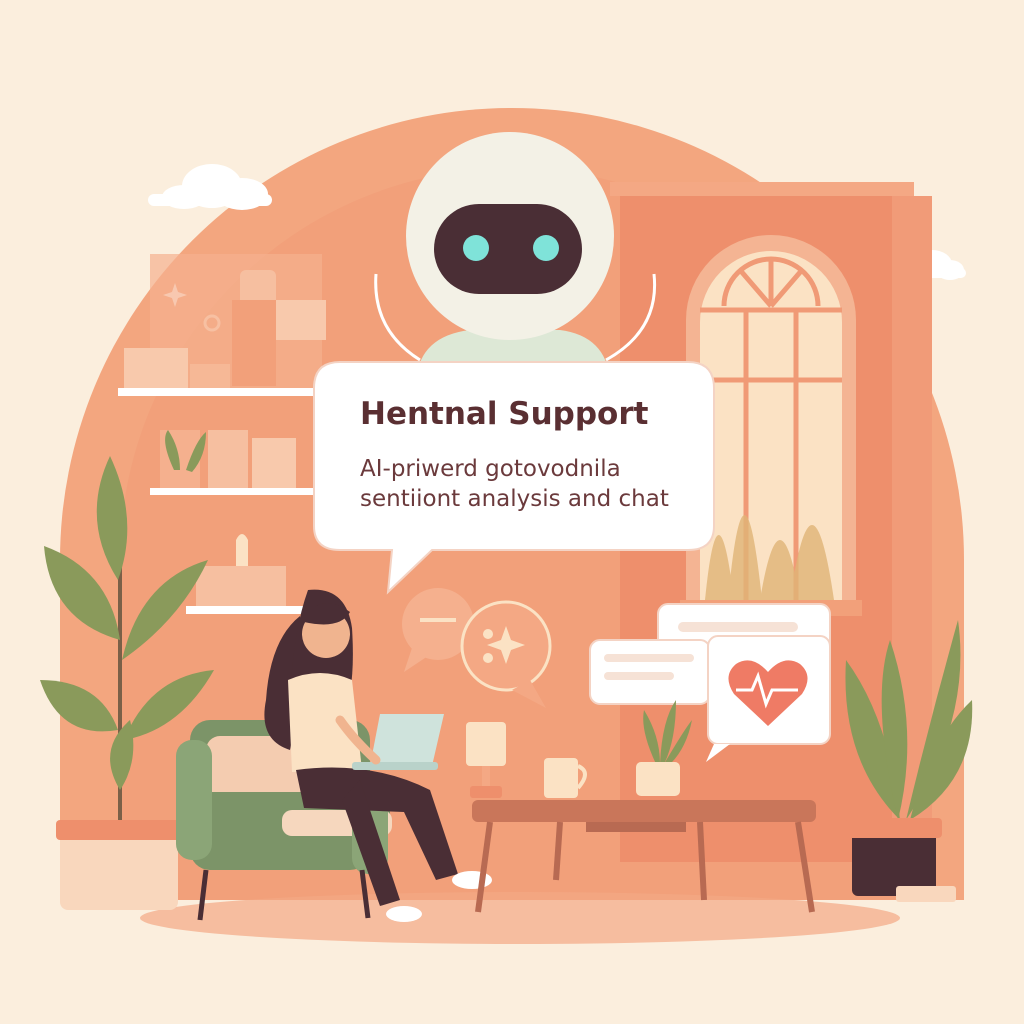  I want to click on table-lamp, so click(486, 760).